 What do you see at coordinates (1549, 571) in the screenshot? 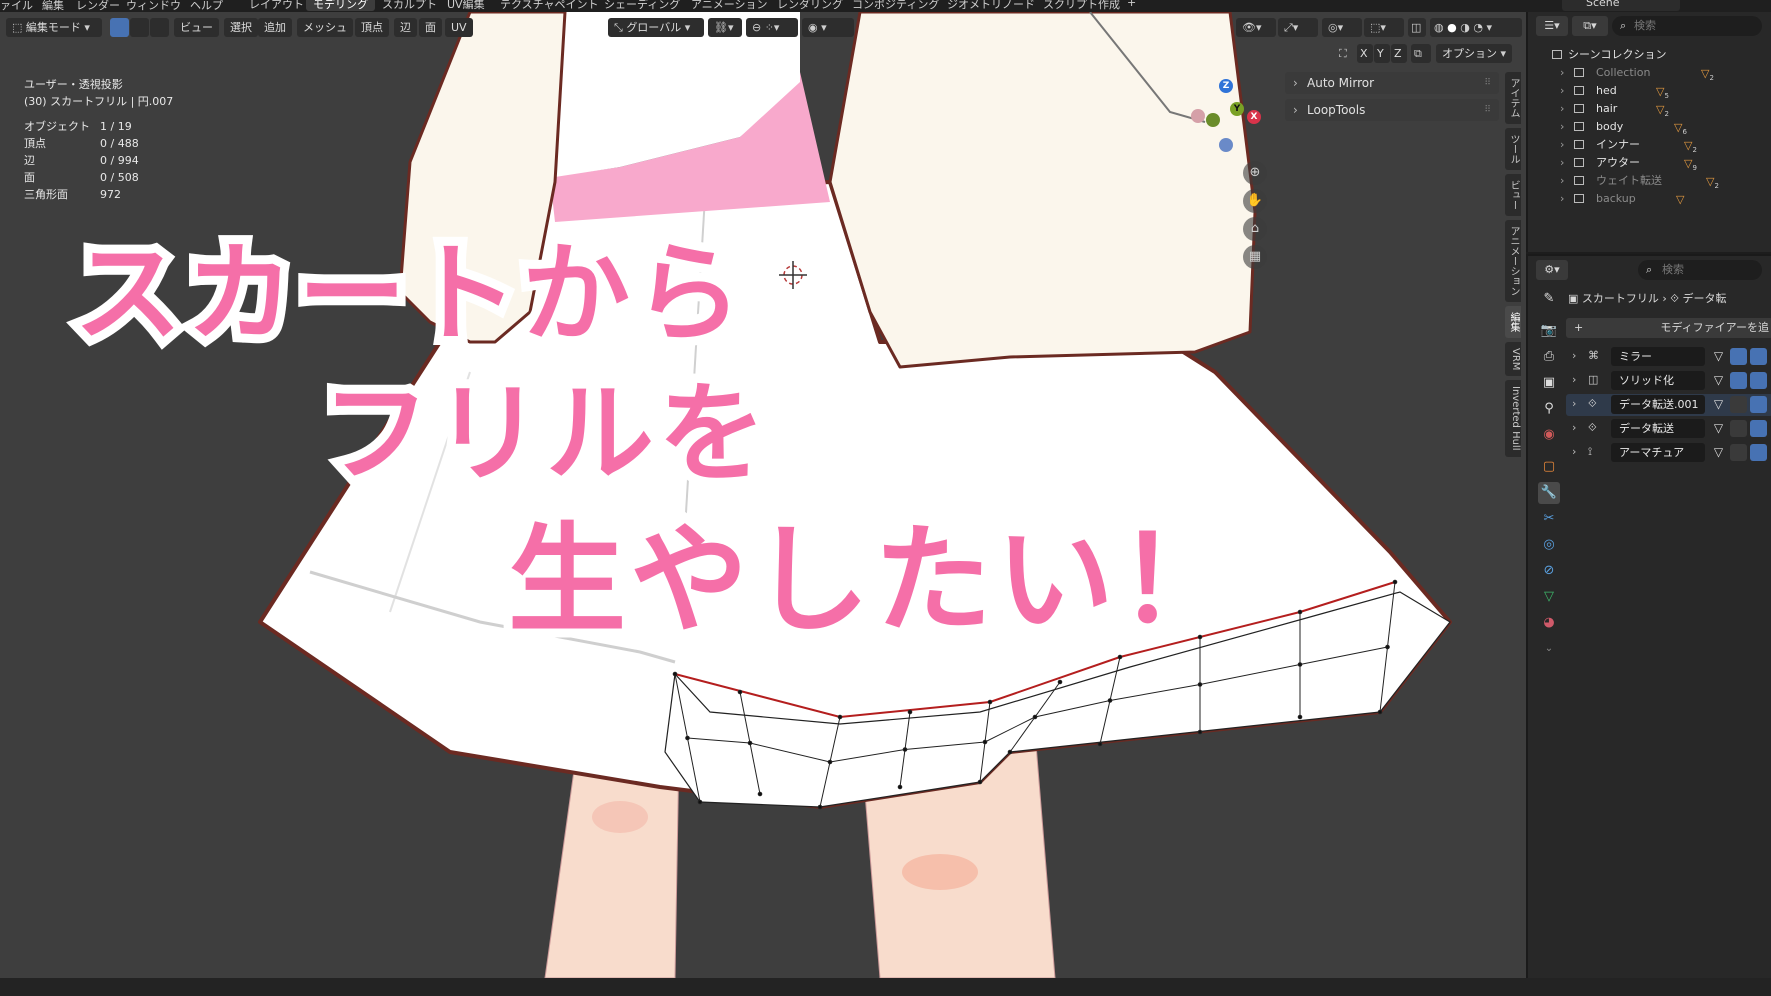
I see `constraints-tab-icon: ⊘` at bounding box center [1549, 571].